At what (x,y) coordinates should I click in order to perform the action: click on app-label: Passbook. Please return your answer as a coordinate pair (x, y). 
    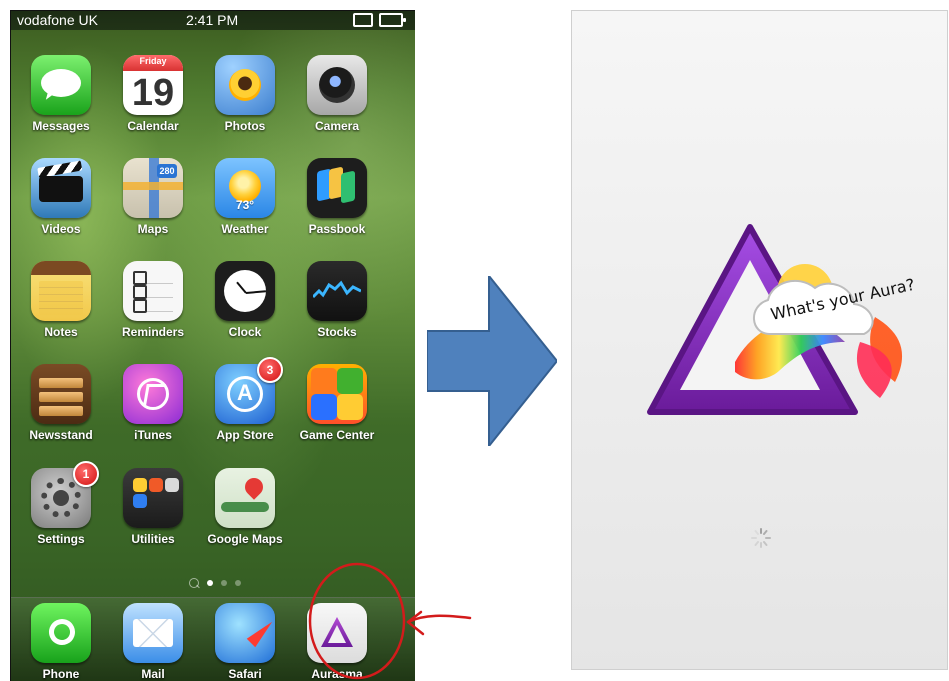
    Looking at the image, I should click on (337, 229).